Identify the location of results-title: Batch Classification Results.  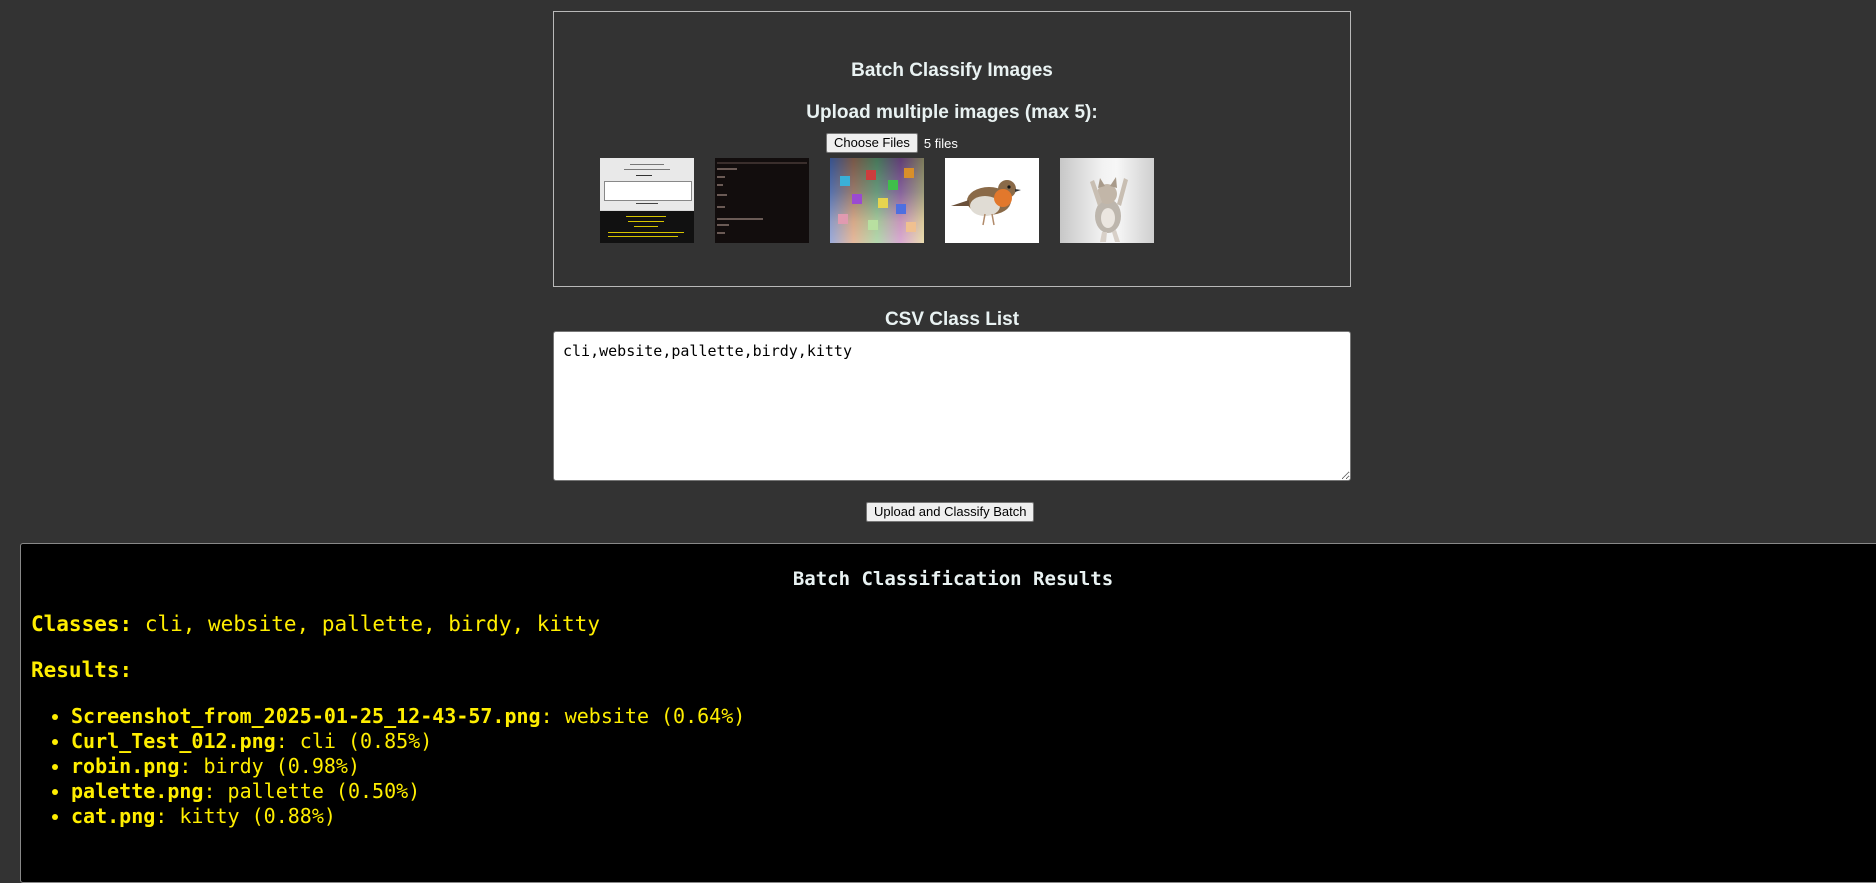
(953, 579).